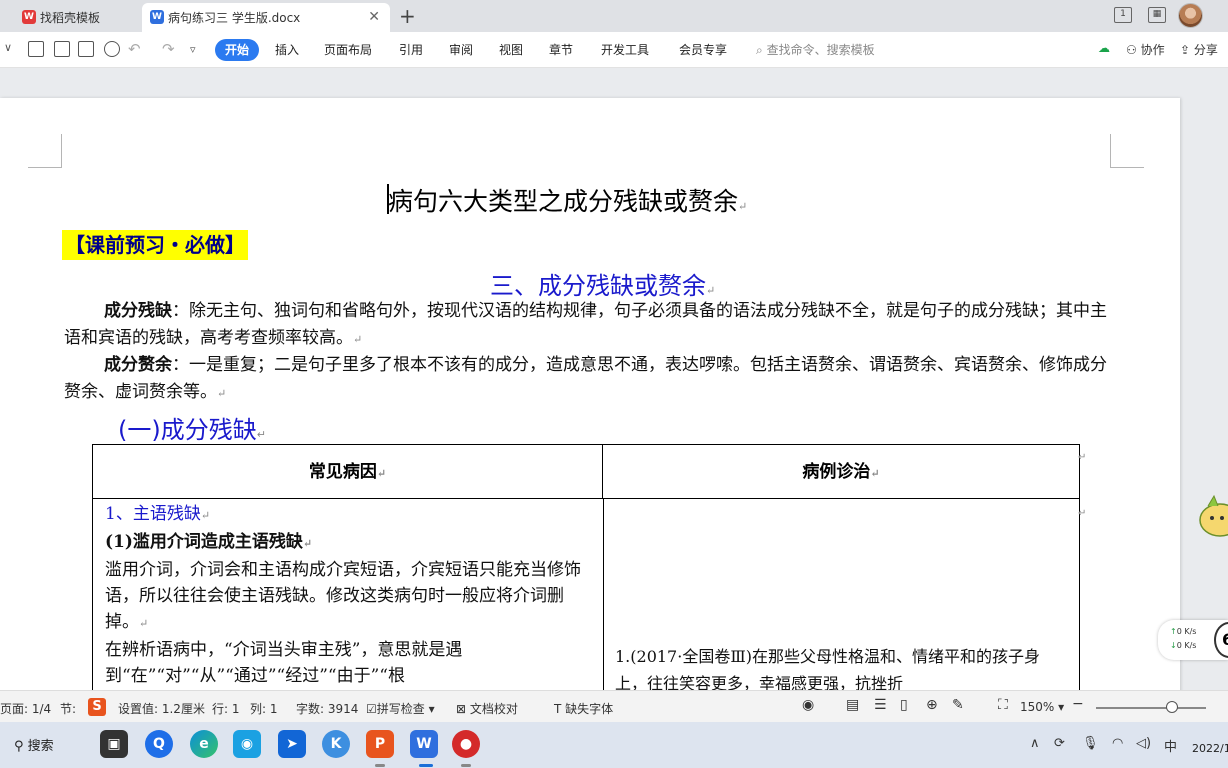 The image size is (1228, 768). I want to click on wps-presentation-icon: P, so click(380, 744).